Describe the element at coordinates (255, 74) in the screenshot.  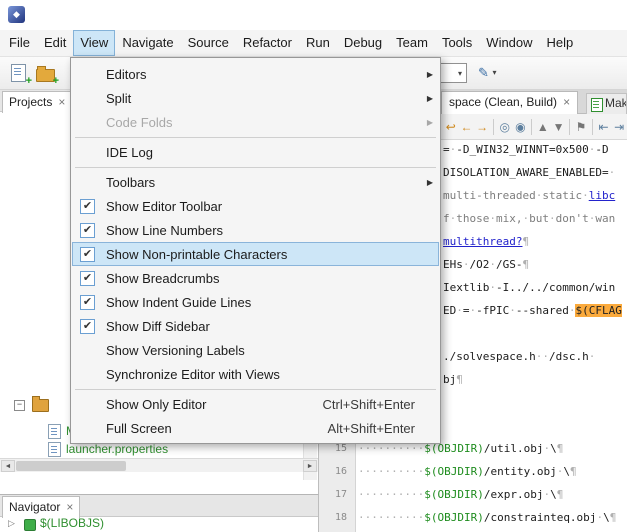
I see `menu-item-editors: Editors ▶` at that location.